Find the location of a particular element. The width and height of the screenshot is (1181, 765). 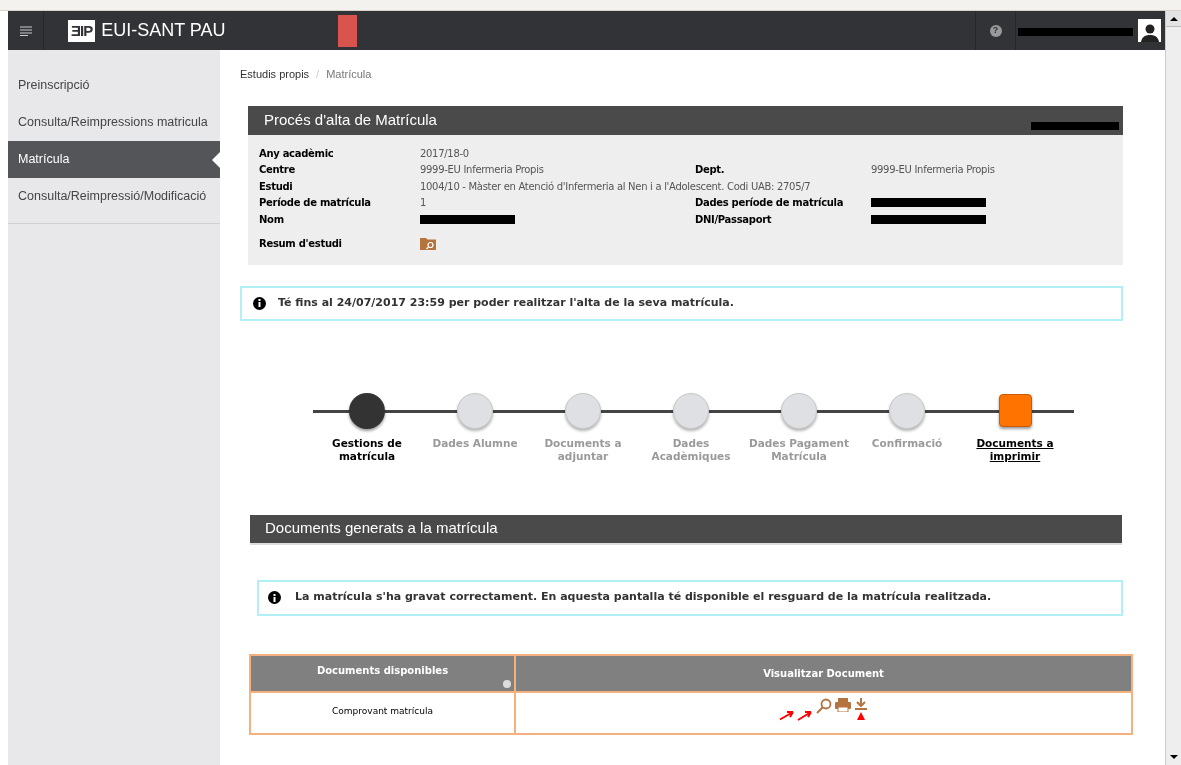

field-label: Dades període de matrícula is located at coordinates (770, 203).